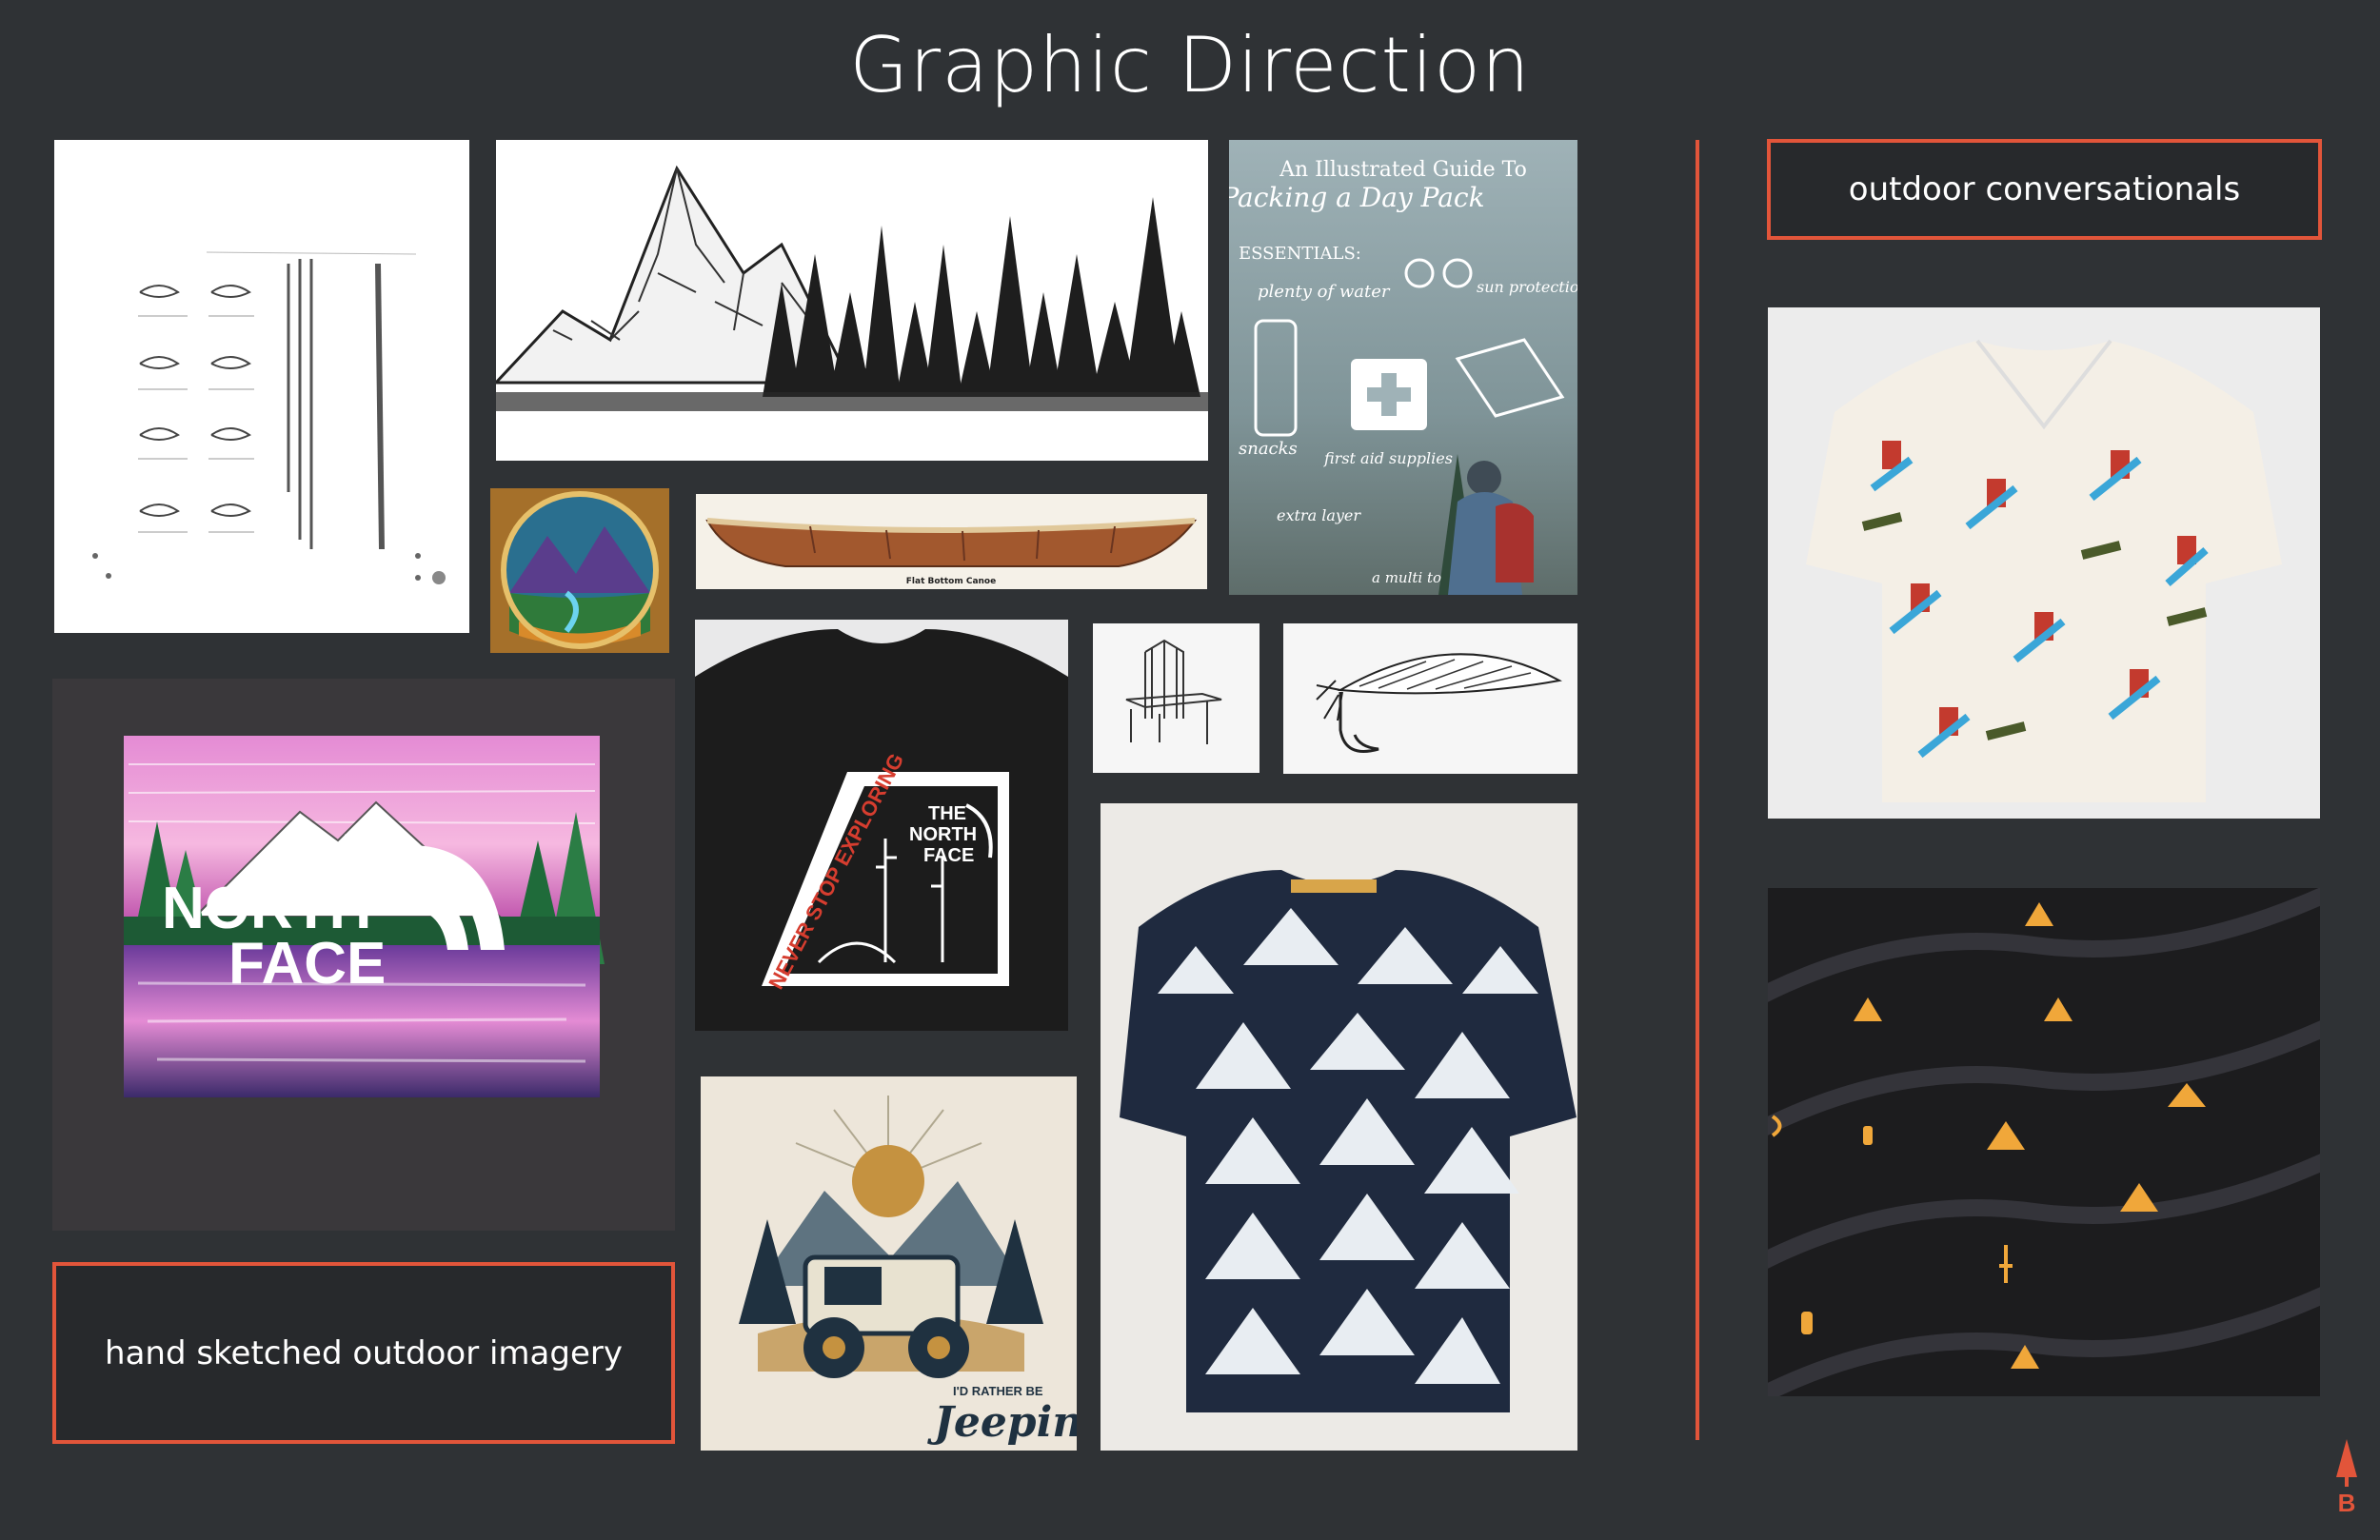 The width and height of the screenshot is (2380, 1540). I want to click on jeeping-small-text: I'D RATHER BE, so click(998, 1391).